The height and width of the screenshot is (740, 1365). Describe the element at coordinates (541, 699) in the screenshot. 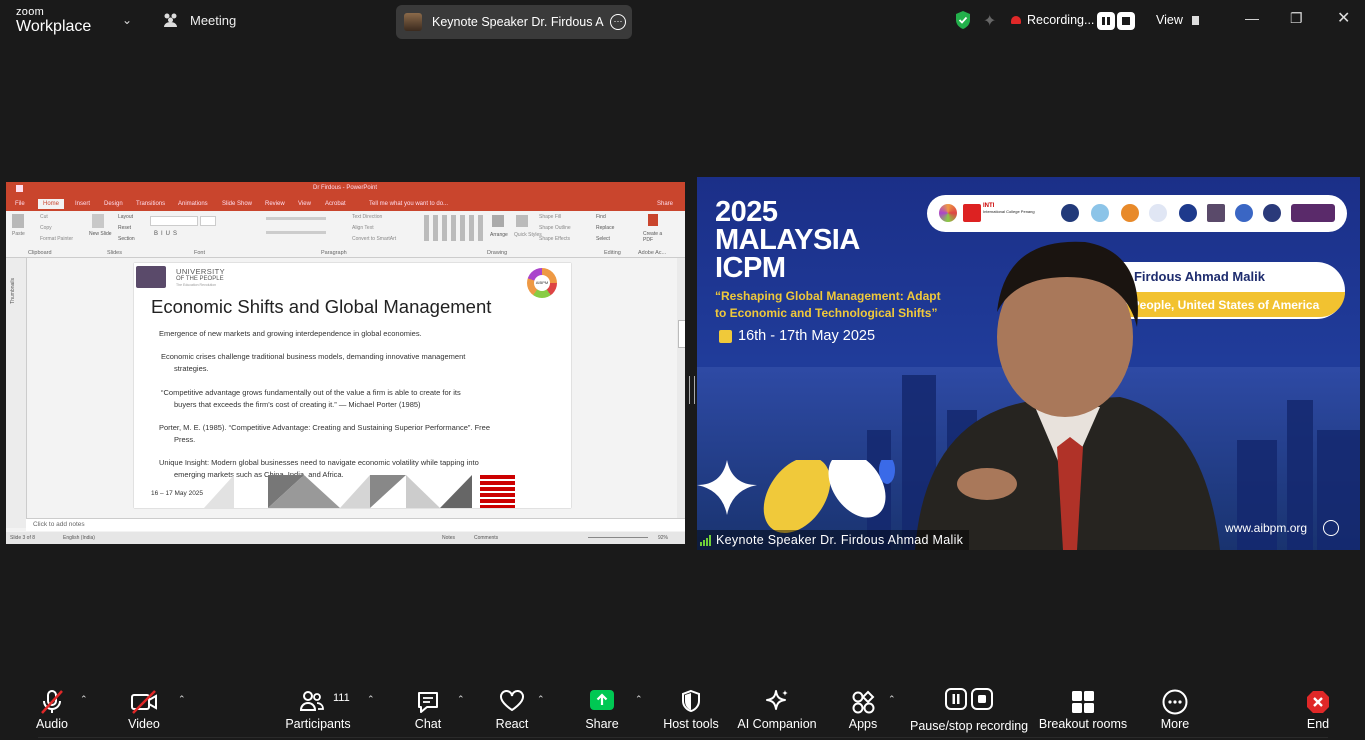

I see `react-options-chevron-icon: ⌃` at that location.